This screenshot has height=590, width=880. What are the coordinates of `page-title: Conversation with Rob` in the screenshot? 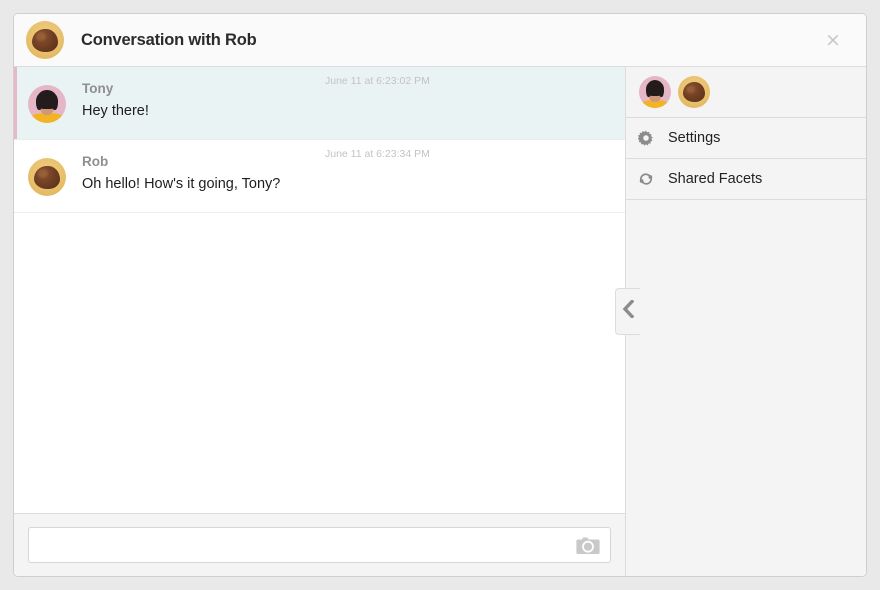 It's located at (169, 39).